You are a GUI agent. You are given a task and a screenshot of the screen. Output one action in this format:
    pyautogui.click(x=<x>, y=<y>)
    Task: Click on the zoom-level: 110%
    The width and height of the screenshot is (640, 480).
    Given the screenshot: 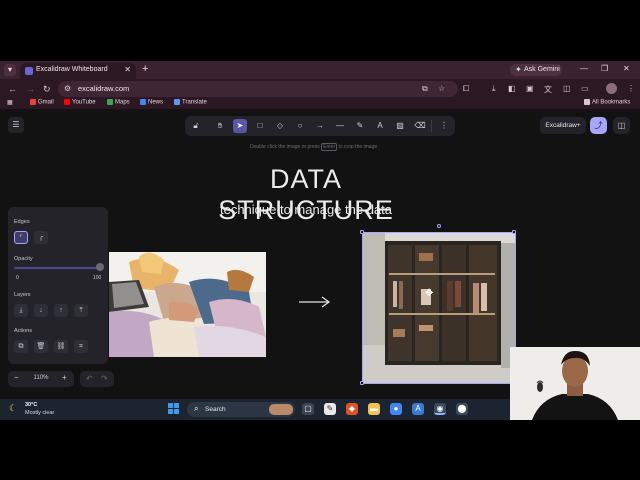 What is the action you would take?
    pyautogui.click(x=41, y=378)
    